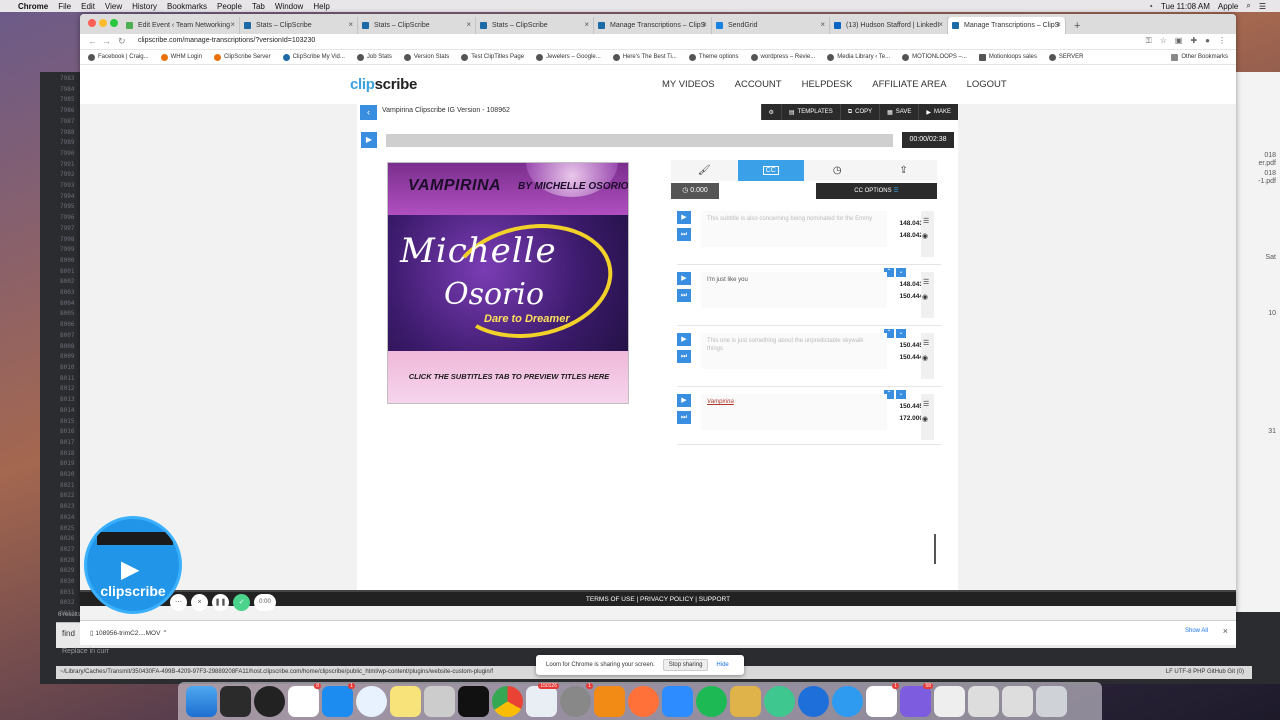  I want to click on other-bookmarks: Other Bookmarks, so click(1199, 57).